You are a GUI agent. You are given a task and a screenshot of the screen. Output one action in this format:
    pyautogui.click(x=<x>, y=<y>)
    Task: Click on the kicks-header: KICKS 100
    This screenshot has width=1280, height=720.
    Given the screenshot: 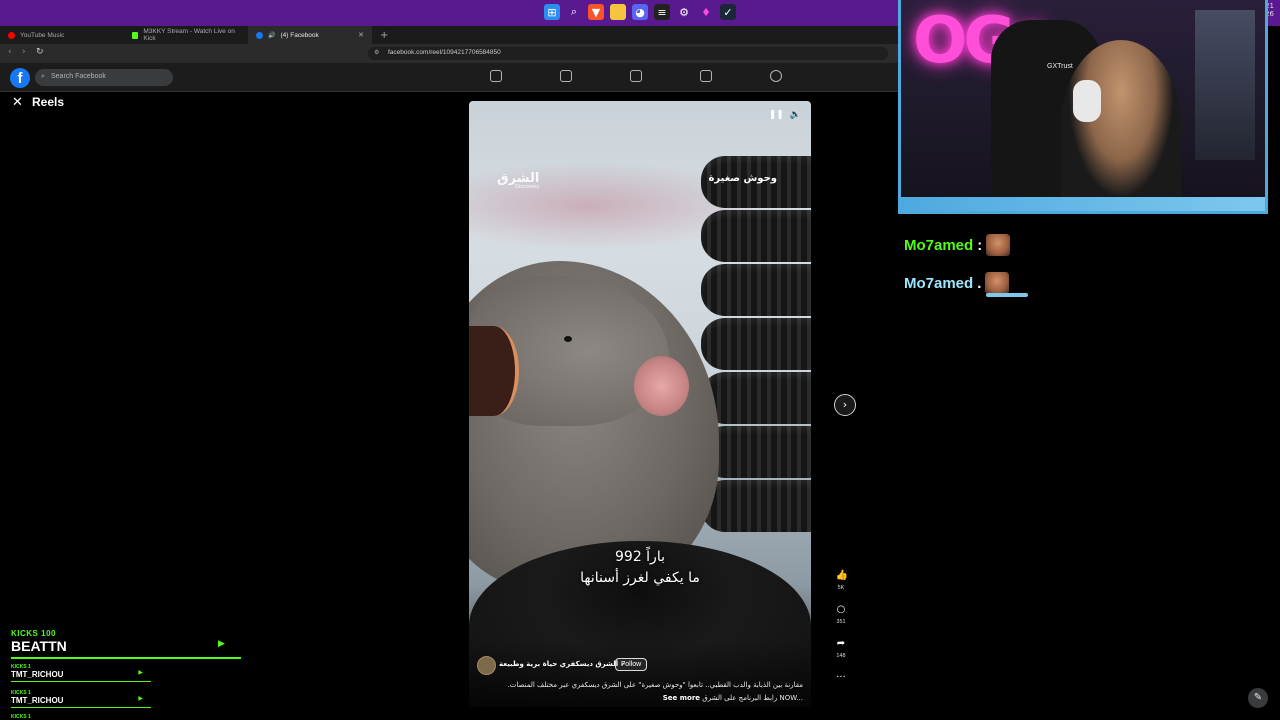 What is the action you would take?
    pyautogui.click(x=33, y=633)
    